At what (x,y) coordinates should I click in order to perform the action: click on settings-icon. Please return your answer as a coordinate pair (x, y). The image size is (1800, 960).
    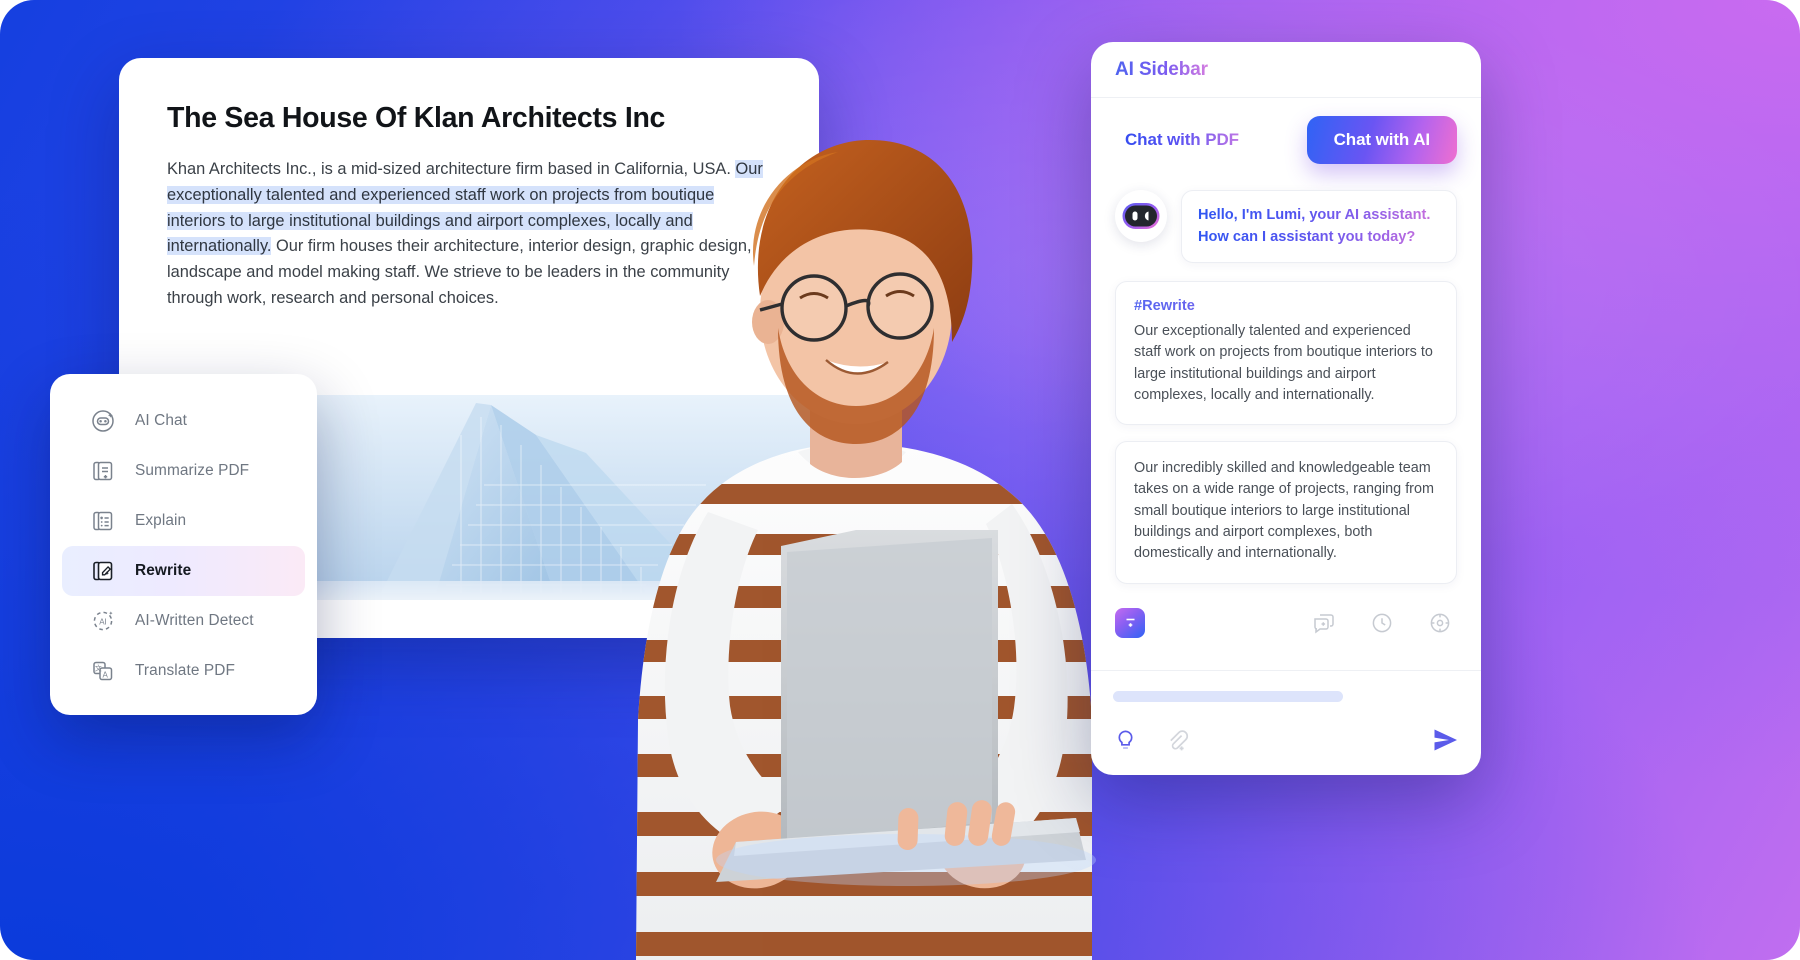
    Looking at the image, I should click on (1440, 623).